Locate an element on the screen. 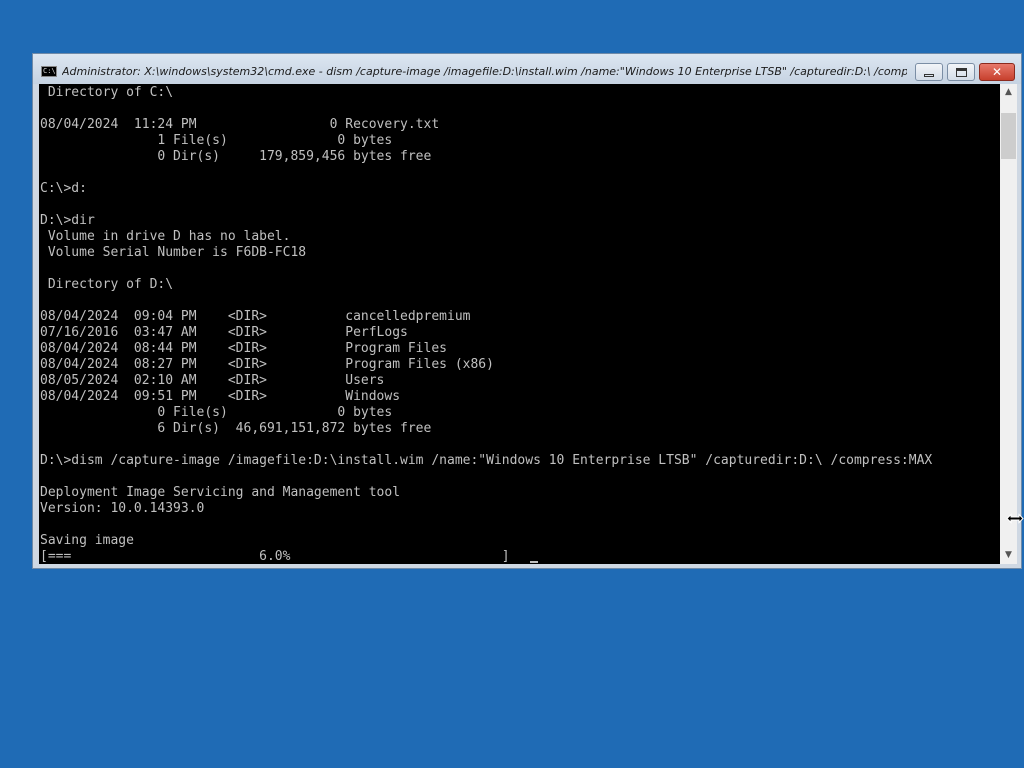  chevron-down-icon: ▼ is located at coordinates (1008, 555).